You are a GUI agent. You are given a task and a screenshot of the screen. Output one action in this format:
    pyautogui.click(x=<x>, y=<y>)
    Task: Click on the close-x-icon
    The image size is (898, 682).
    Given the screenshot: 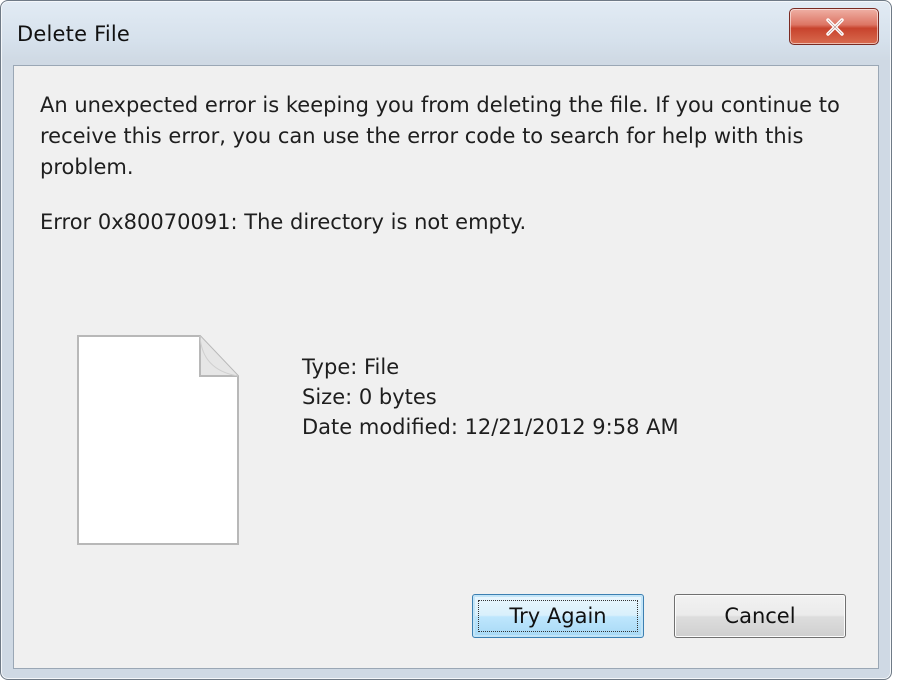 What is the action you would take?
    pyautogui.click(x=835, y=27)
    